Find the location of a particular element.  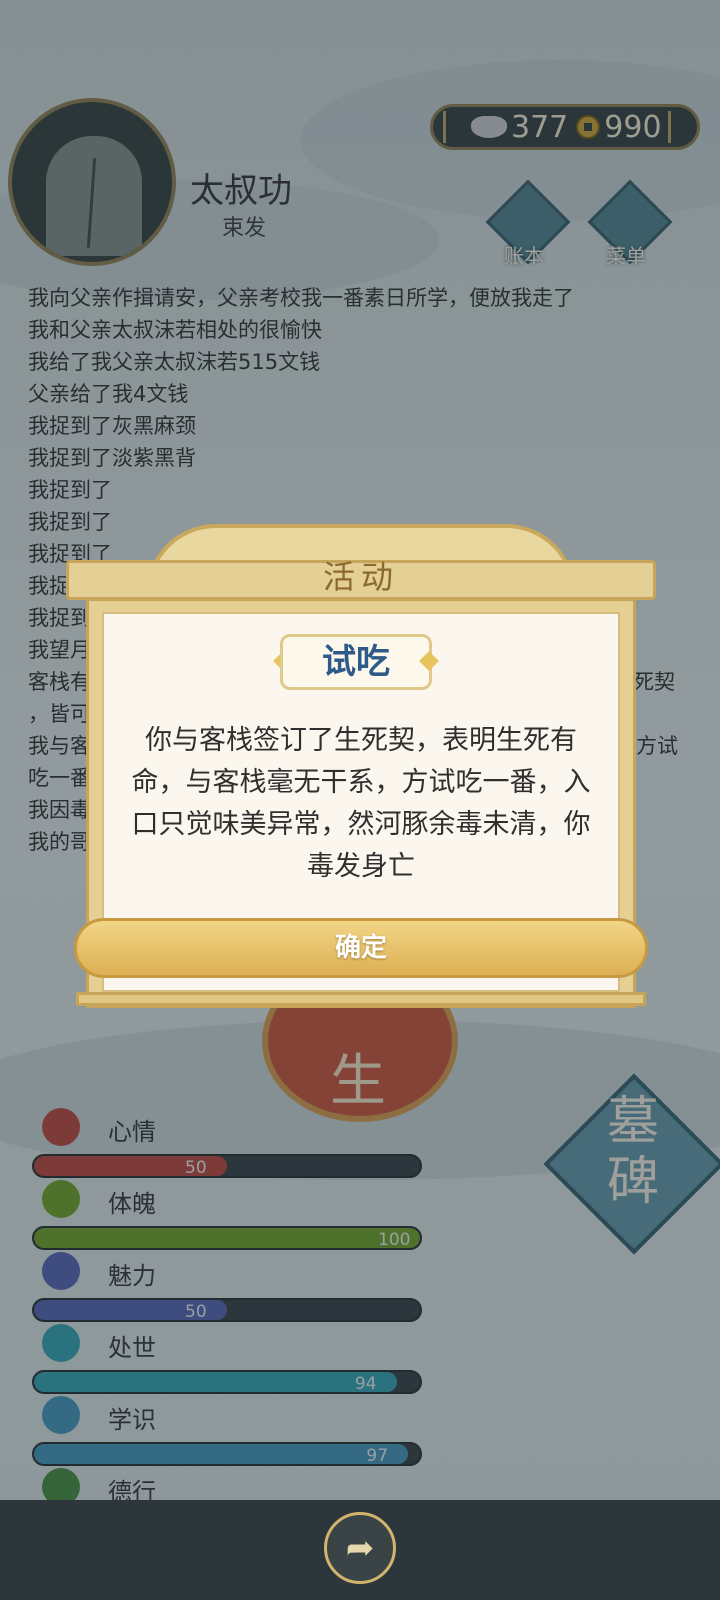

dialog-title: 活动 is located at coordinates (360, 577).